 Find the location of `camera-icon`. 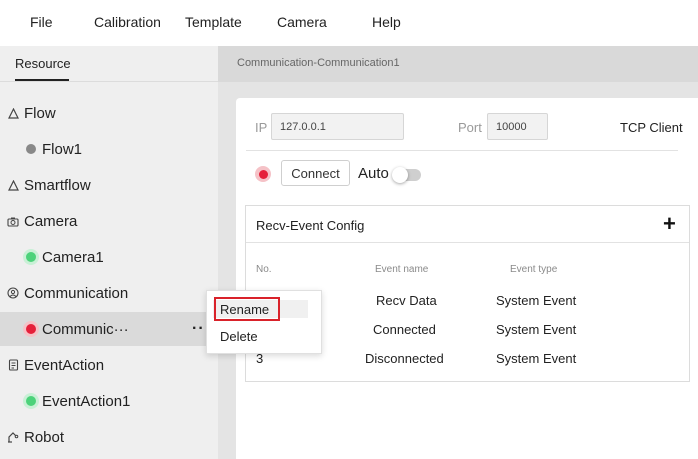

camera-icon is located at coordinates (13, 221).